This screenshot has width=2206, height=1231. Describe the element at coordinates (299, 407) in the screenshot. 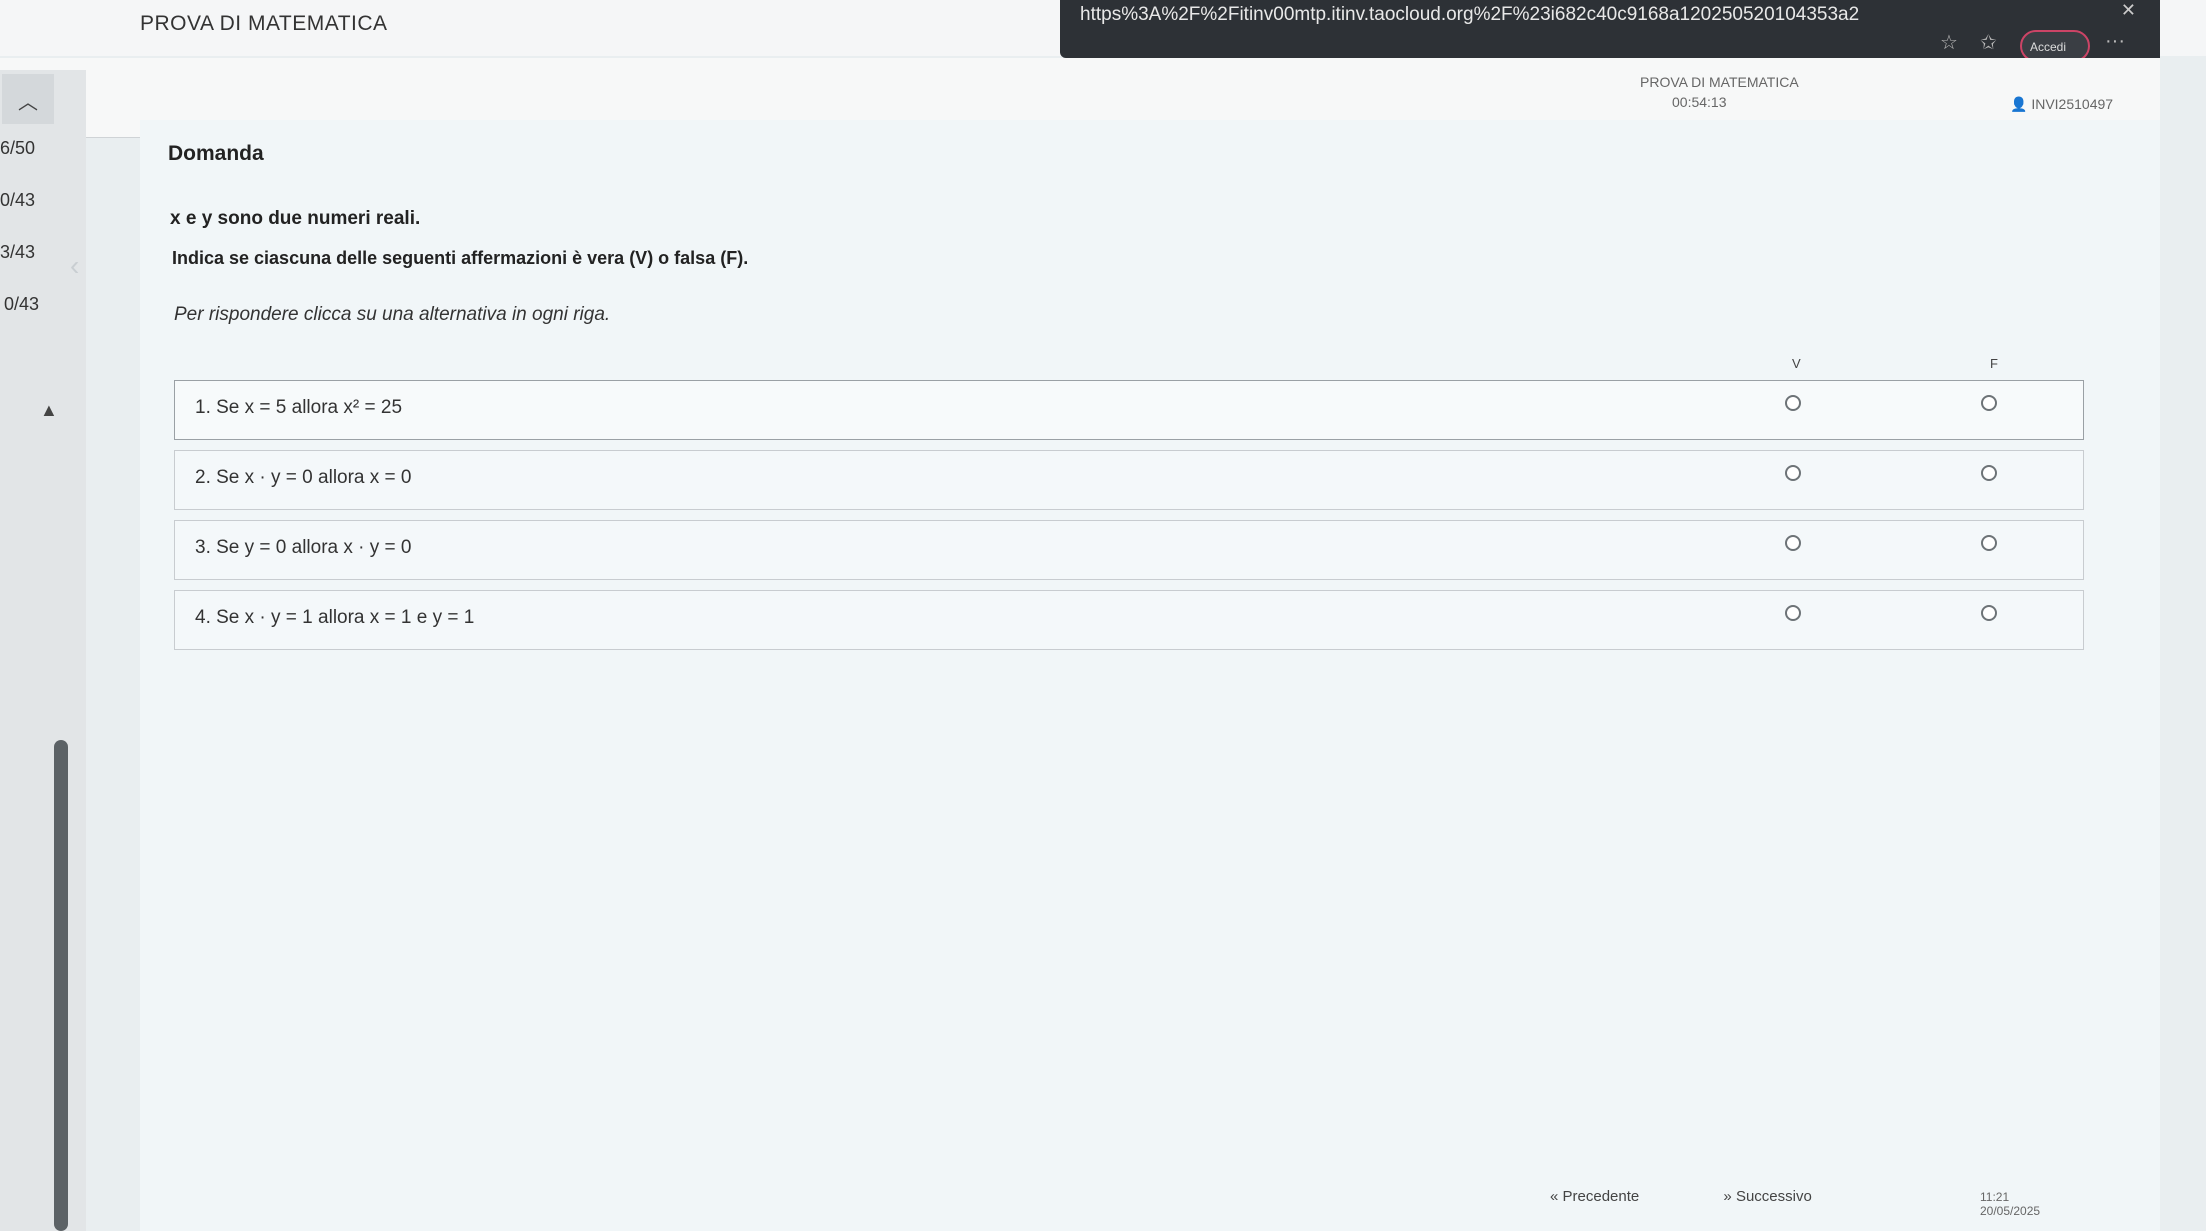

I see `statement-text: 1. Se x = 5 allora x² = 25` at that location.